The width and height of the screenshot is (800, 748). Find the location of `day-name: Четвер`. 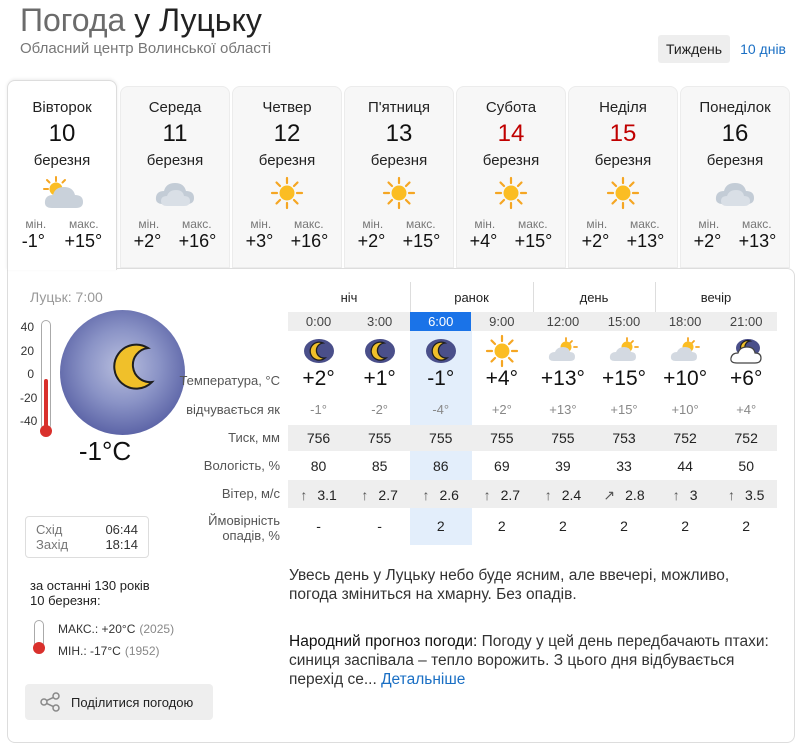

day-name: Четвер is located at coordinates (287, 107).